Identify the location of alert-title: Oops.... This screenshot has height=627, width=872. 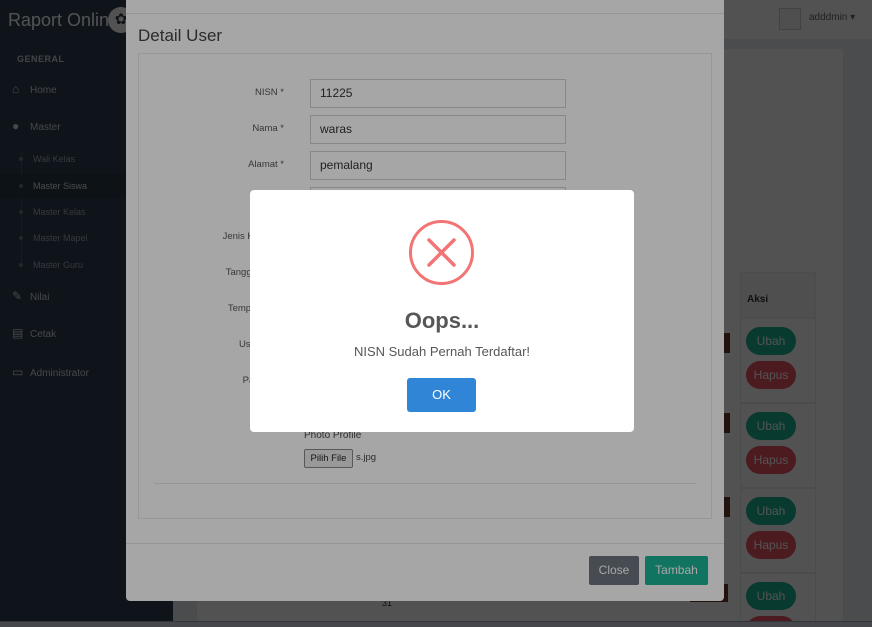
(442, 320).